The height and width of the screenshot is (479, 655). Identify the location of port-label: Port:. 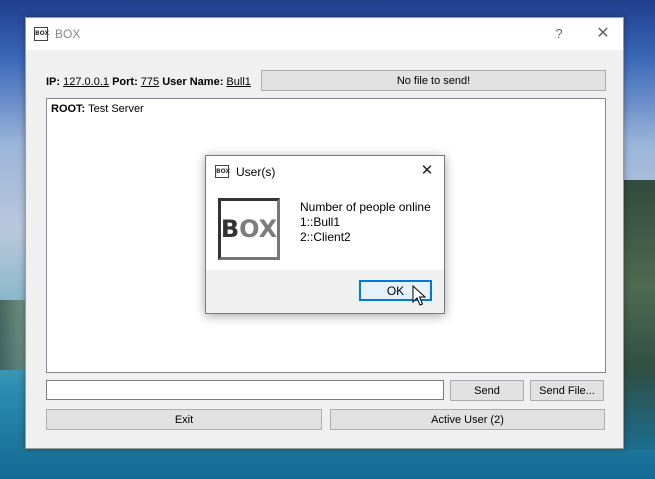
(125, 82).